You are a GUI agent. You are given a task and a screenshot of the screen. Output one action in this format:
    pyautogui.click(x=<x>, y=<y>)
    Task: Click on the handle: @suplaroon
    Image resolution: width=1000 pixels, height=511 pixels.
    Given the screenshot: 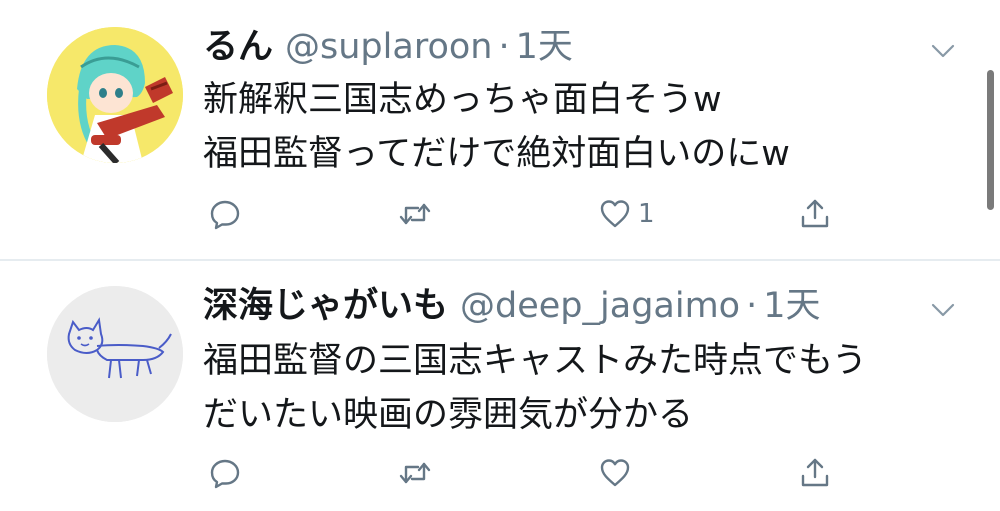 What is the action you would take?
    pyautogui.click(x=388, y=47)
    